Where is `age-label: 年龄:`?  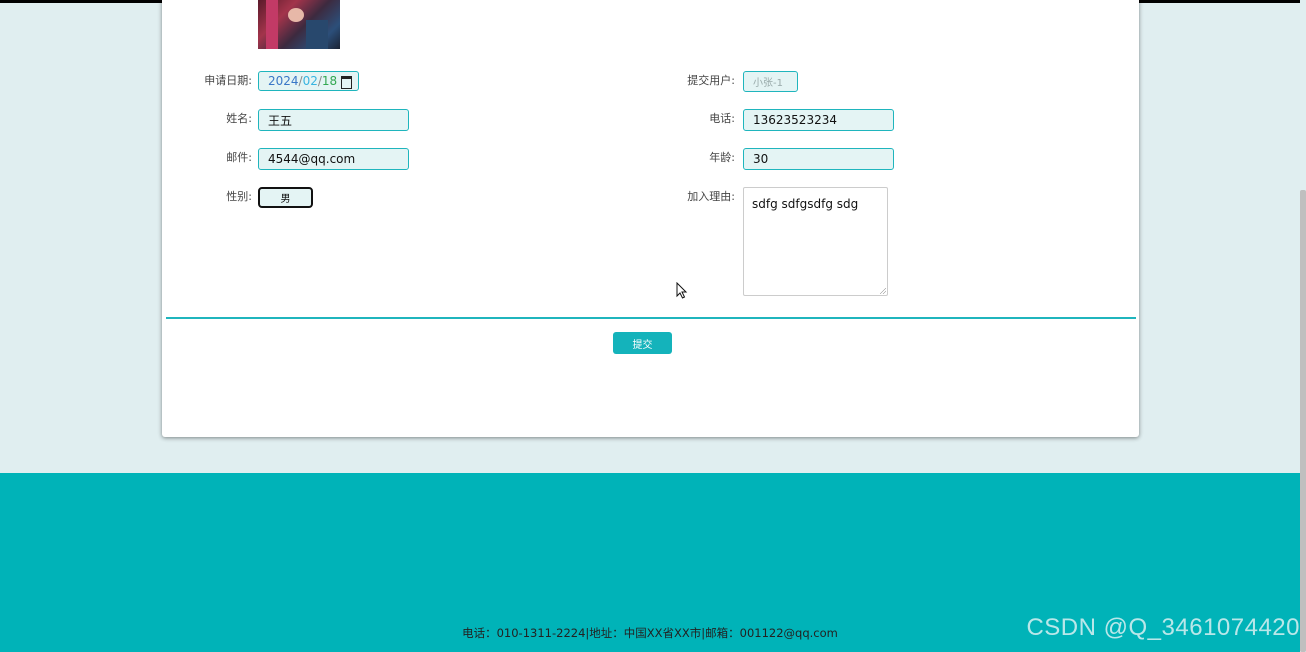
age-label: 年龄: is located at coordinates (722, 157).